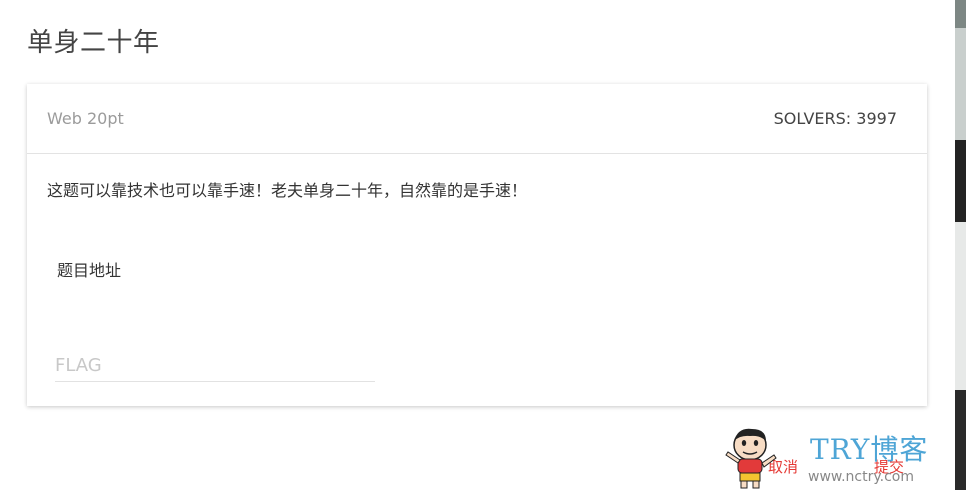 The width and height of the screenshot is (966, 490). I want to click on solvers-count: SOLVERS: 3997, so click(835, 118).